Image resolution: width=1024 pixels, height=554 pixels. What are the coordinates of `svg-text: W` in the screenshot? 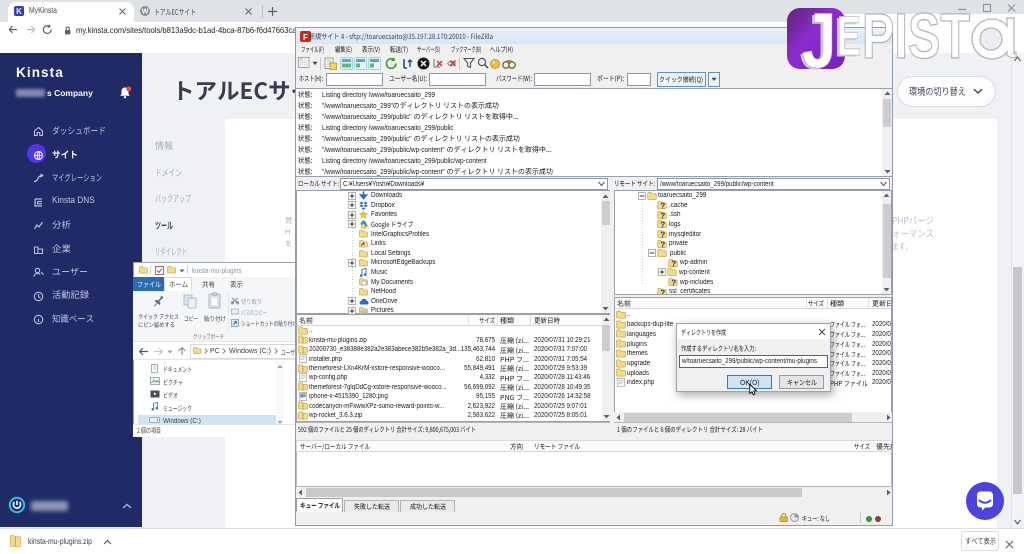 It's located at (145, 12).